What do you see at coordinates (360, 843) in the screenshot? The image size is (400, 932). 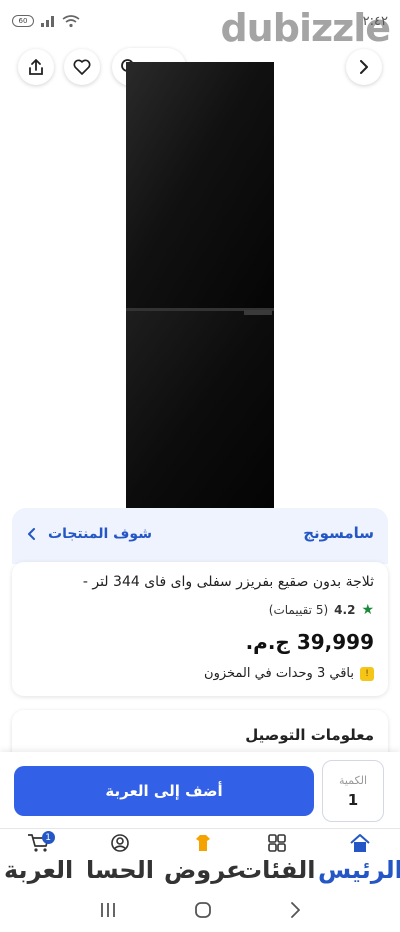 I see `home-icon` at bounding box center [360, 843].